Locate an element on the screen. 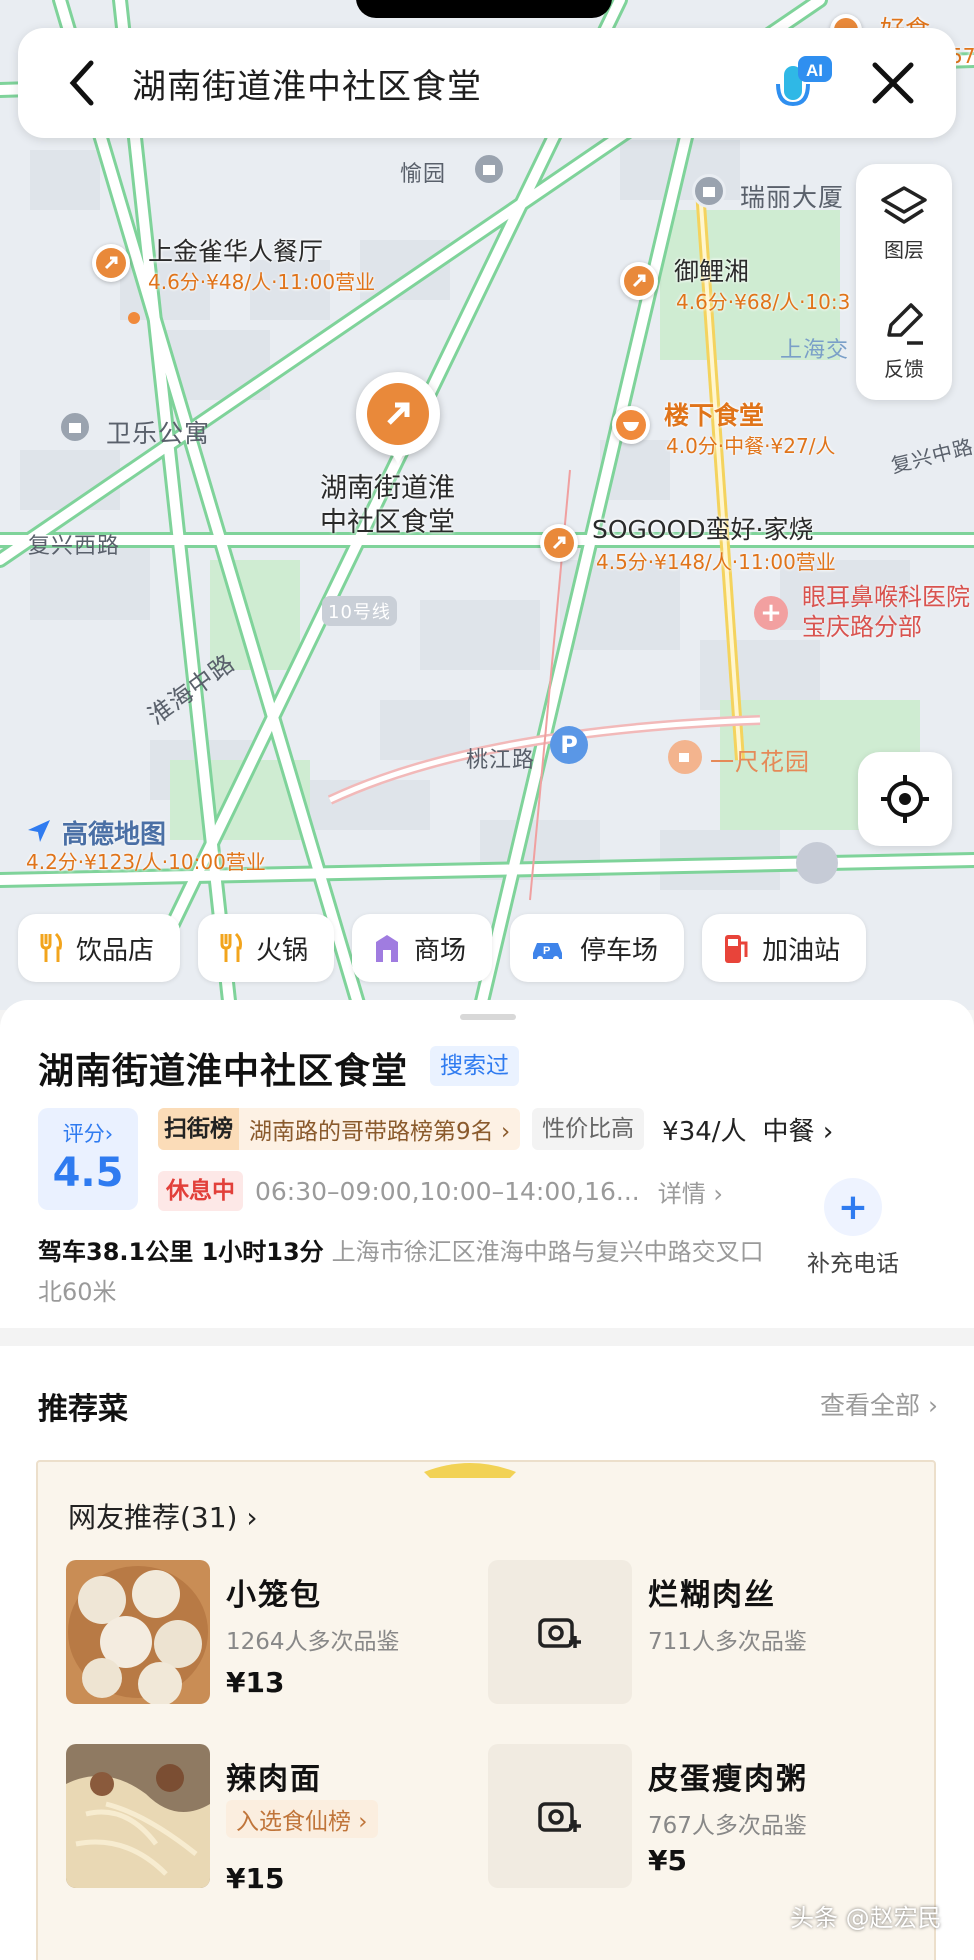 The image size is (974, 1960). layers-button: 图层 is located at coordinates (904, 223).